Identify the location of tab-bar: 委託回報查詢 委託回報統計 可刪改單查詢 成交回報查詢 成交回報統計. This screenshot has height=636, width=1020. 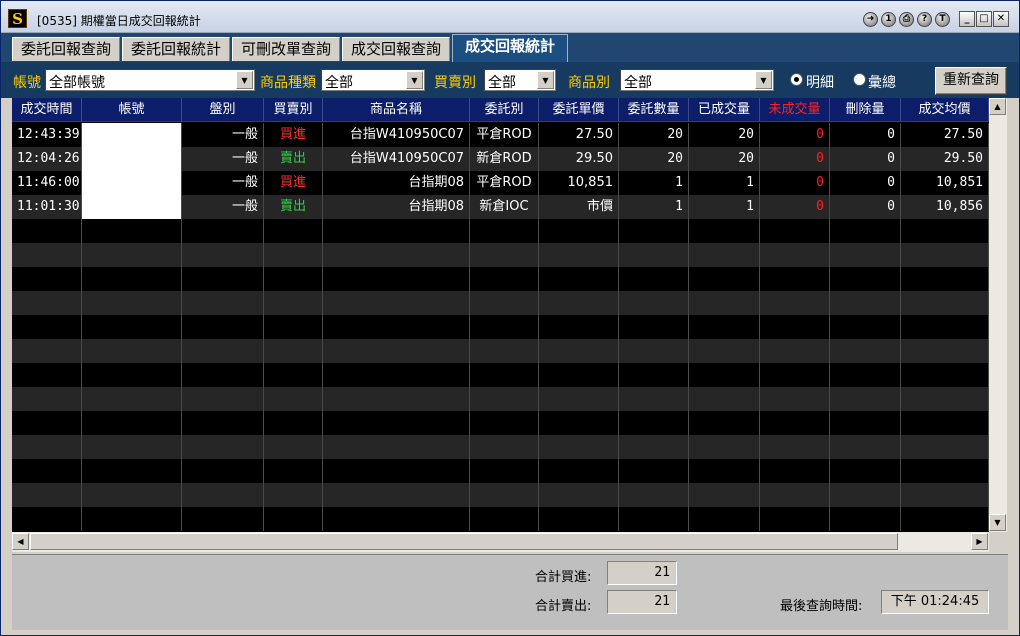
(510, 47).